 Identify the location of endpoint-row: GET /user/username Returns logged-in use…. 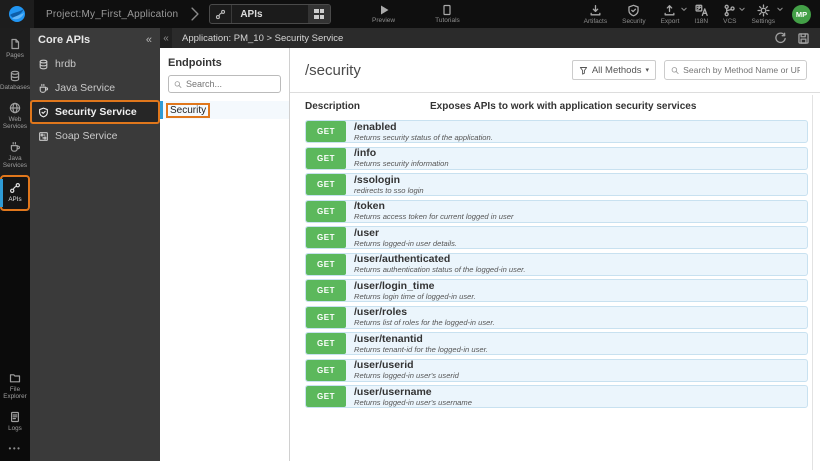
(556, 396).